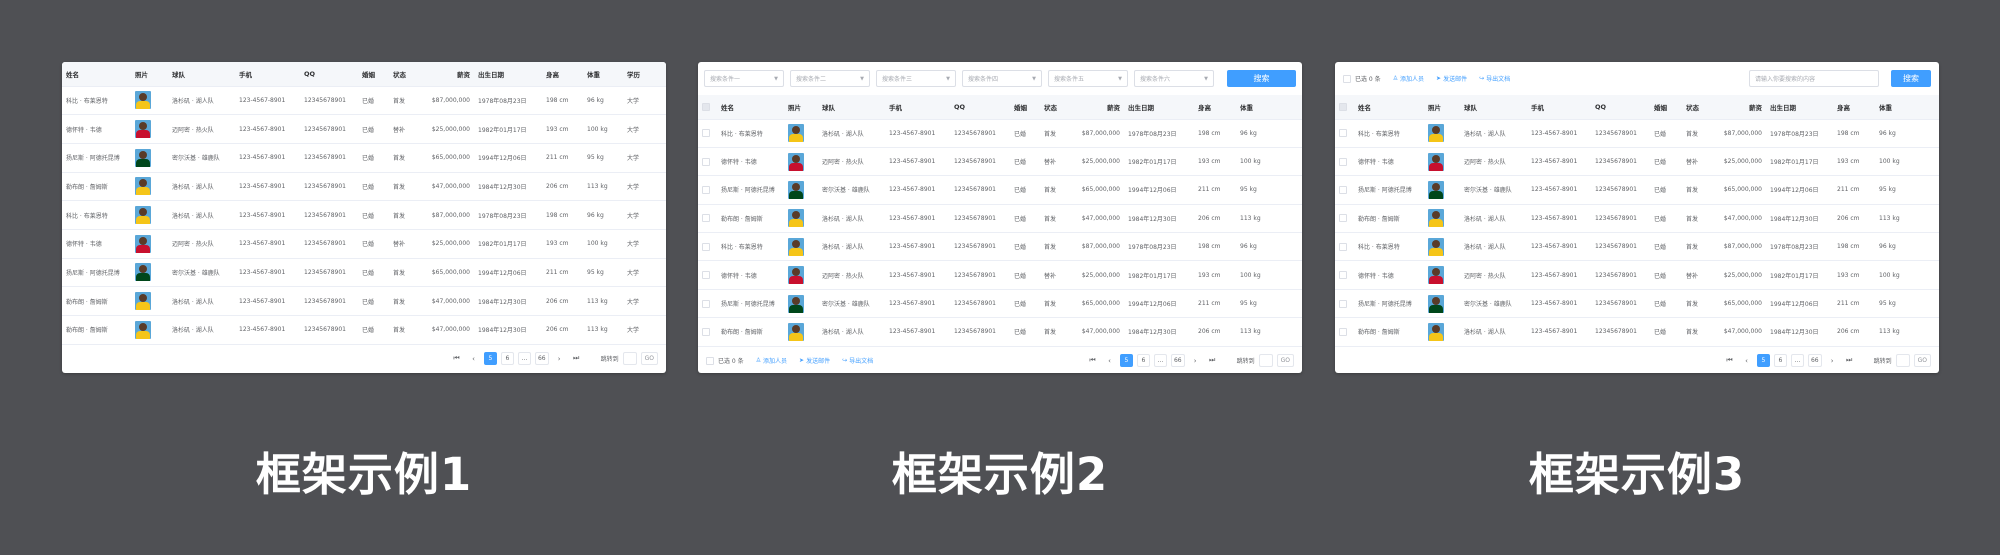  I want to click on filter-select: 搜索条件二 ▼, so click(830, 78).